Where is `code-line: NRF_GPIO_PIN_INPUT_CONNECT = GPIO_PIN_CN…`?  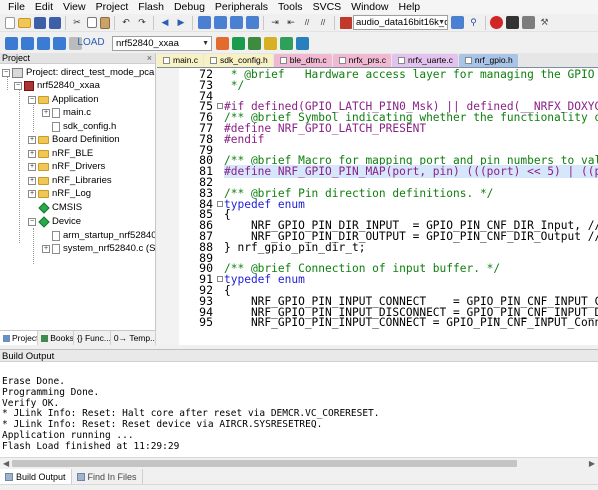
code-line: NRF_GPIO_PIN_INPUT_CONNECT = GPIO_PIN_CN… is located at coordinates (411, 322).